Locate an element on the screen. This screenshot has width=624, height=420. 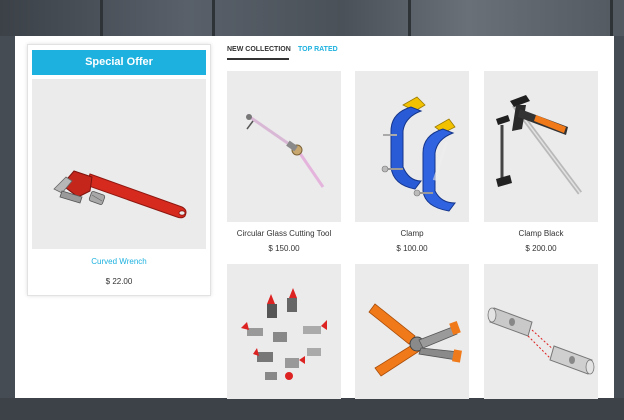
active-tab-indicator is located at coordinates (258, 59).